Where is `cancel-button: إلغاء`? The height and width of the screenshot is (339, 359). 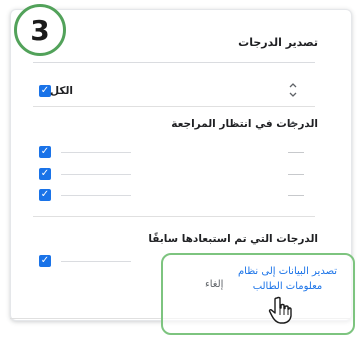
cancel-button: إلغاء is located at coordinates (214, 284).